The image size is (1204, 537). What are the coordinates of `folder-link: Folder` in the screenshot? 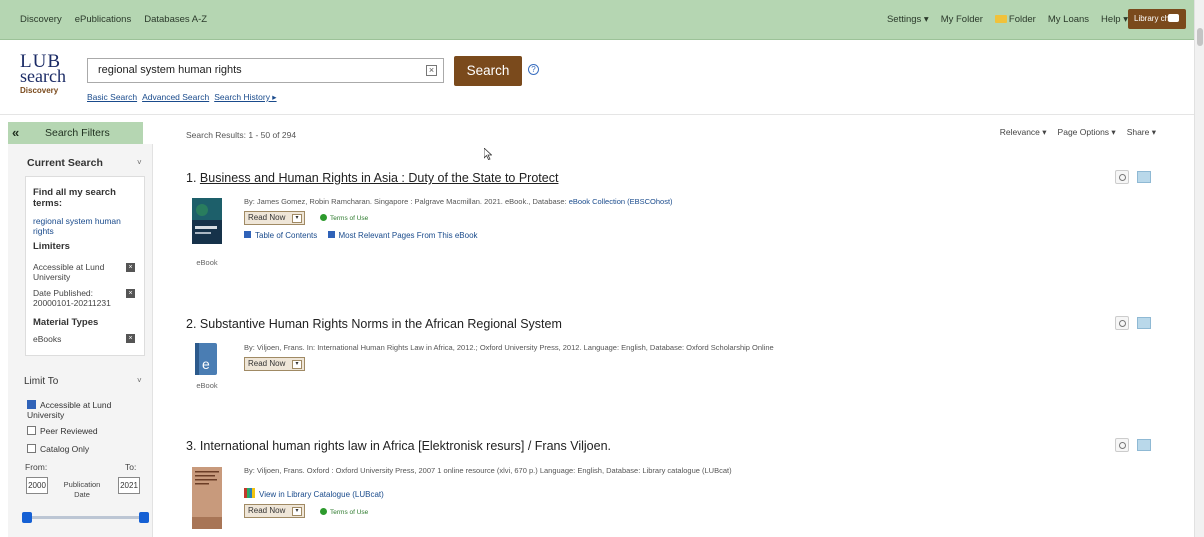 It's located at (1015, 19).